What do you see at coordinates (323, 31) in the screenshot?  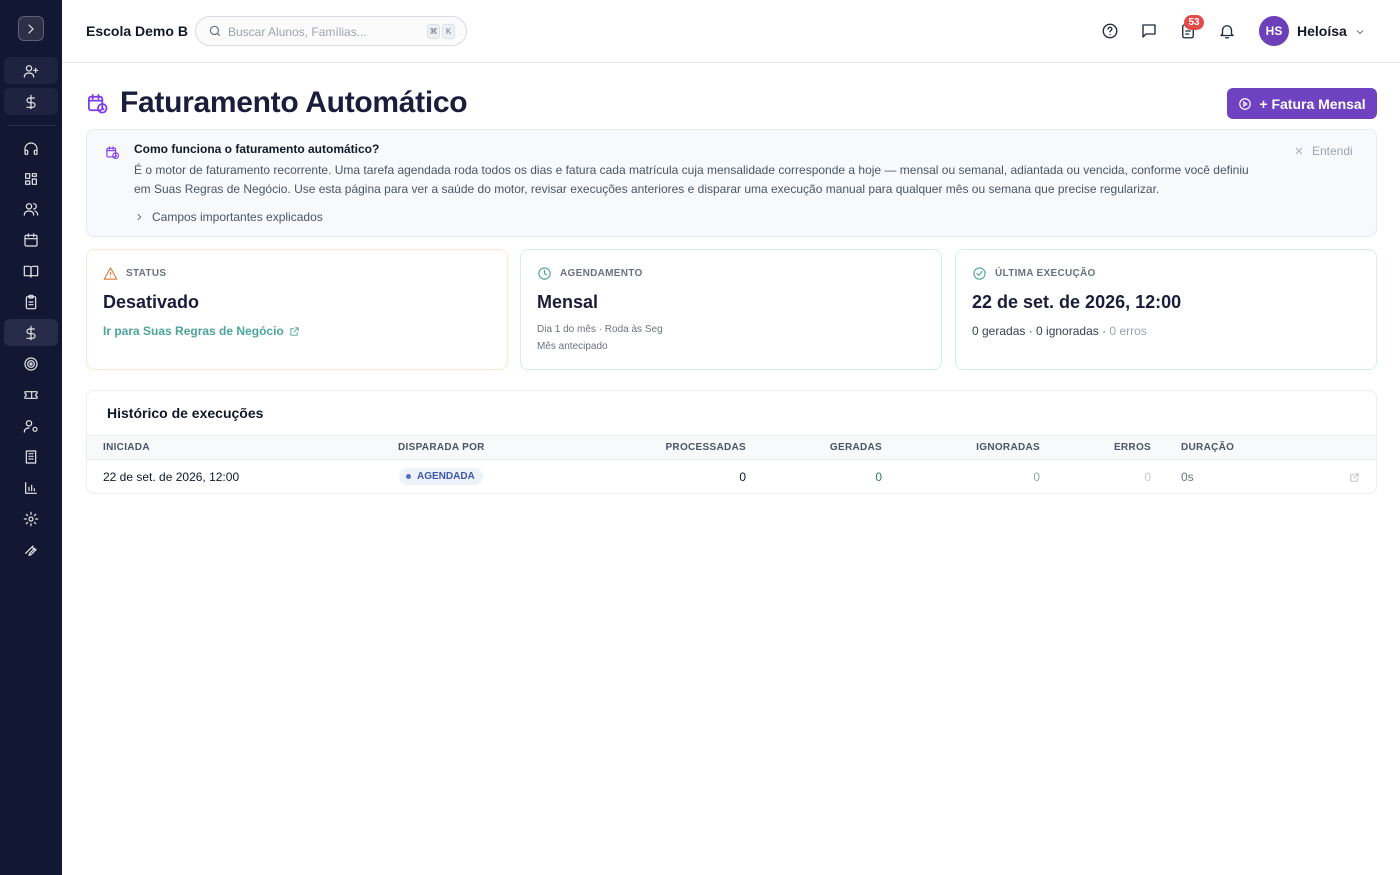 I see `search-input` at bounding box center [323, 31].